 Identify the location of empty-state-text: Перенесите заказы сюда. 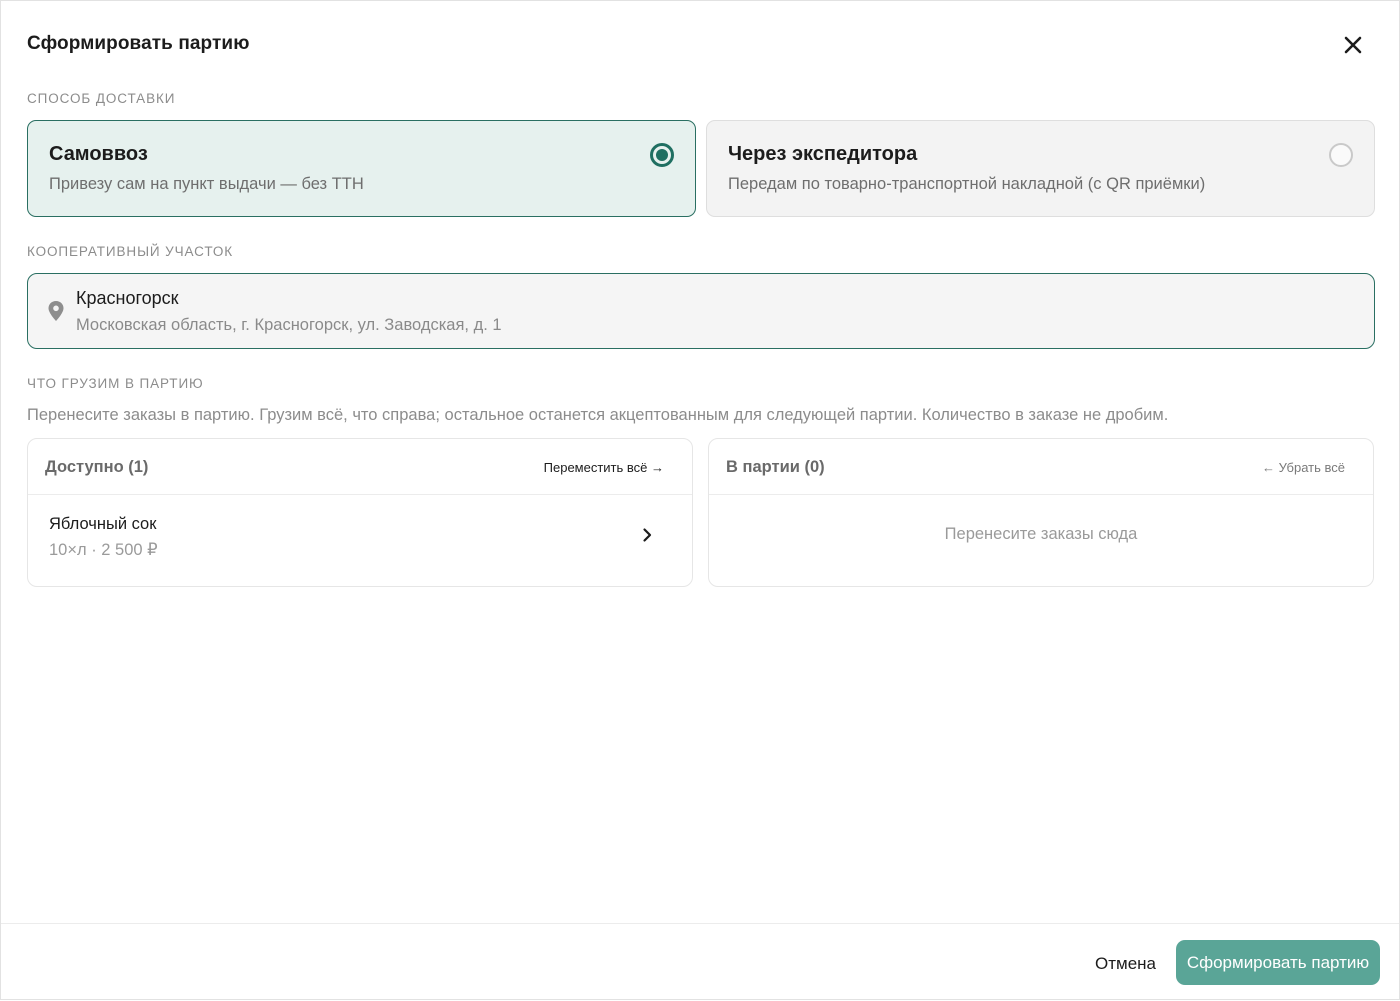
(1041, 534).